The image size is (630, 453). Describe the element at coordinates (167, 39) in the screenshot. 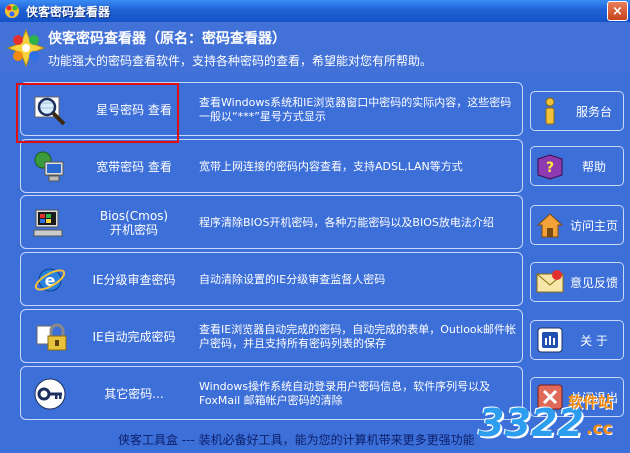

I see `header-title: 侠客密码查看器（原名：密码查看器）` at that location.